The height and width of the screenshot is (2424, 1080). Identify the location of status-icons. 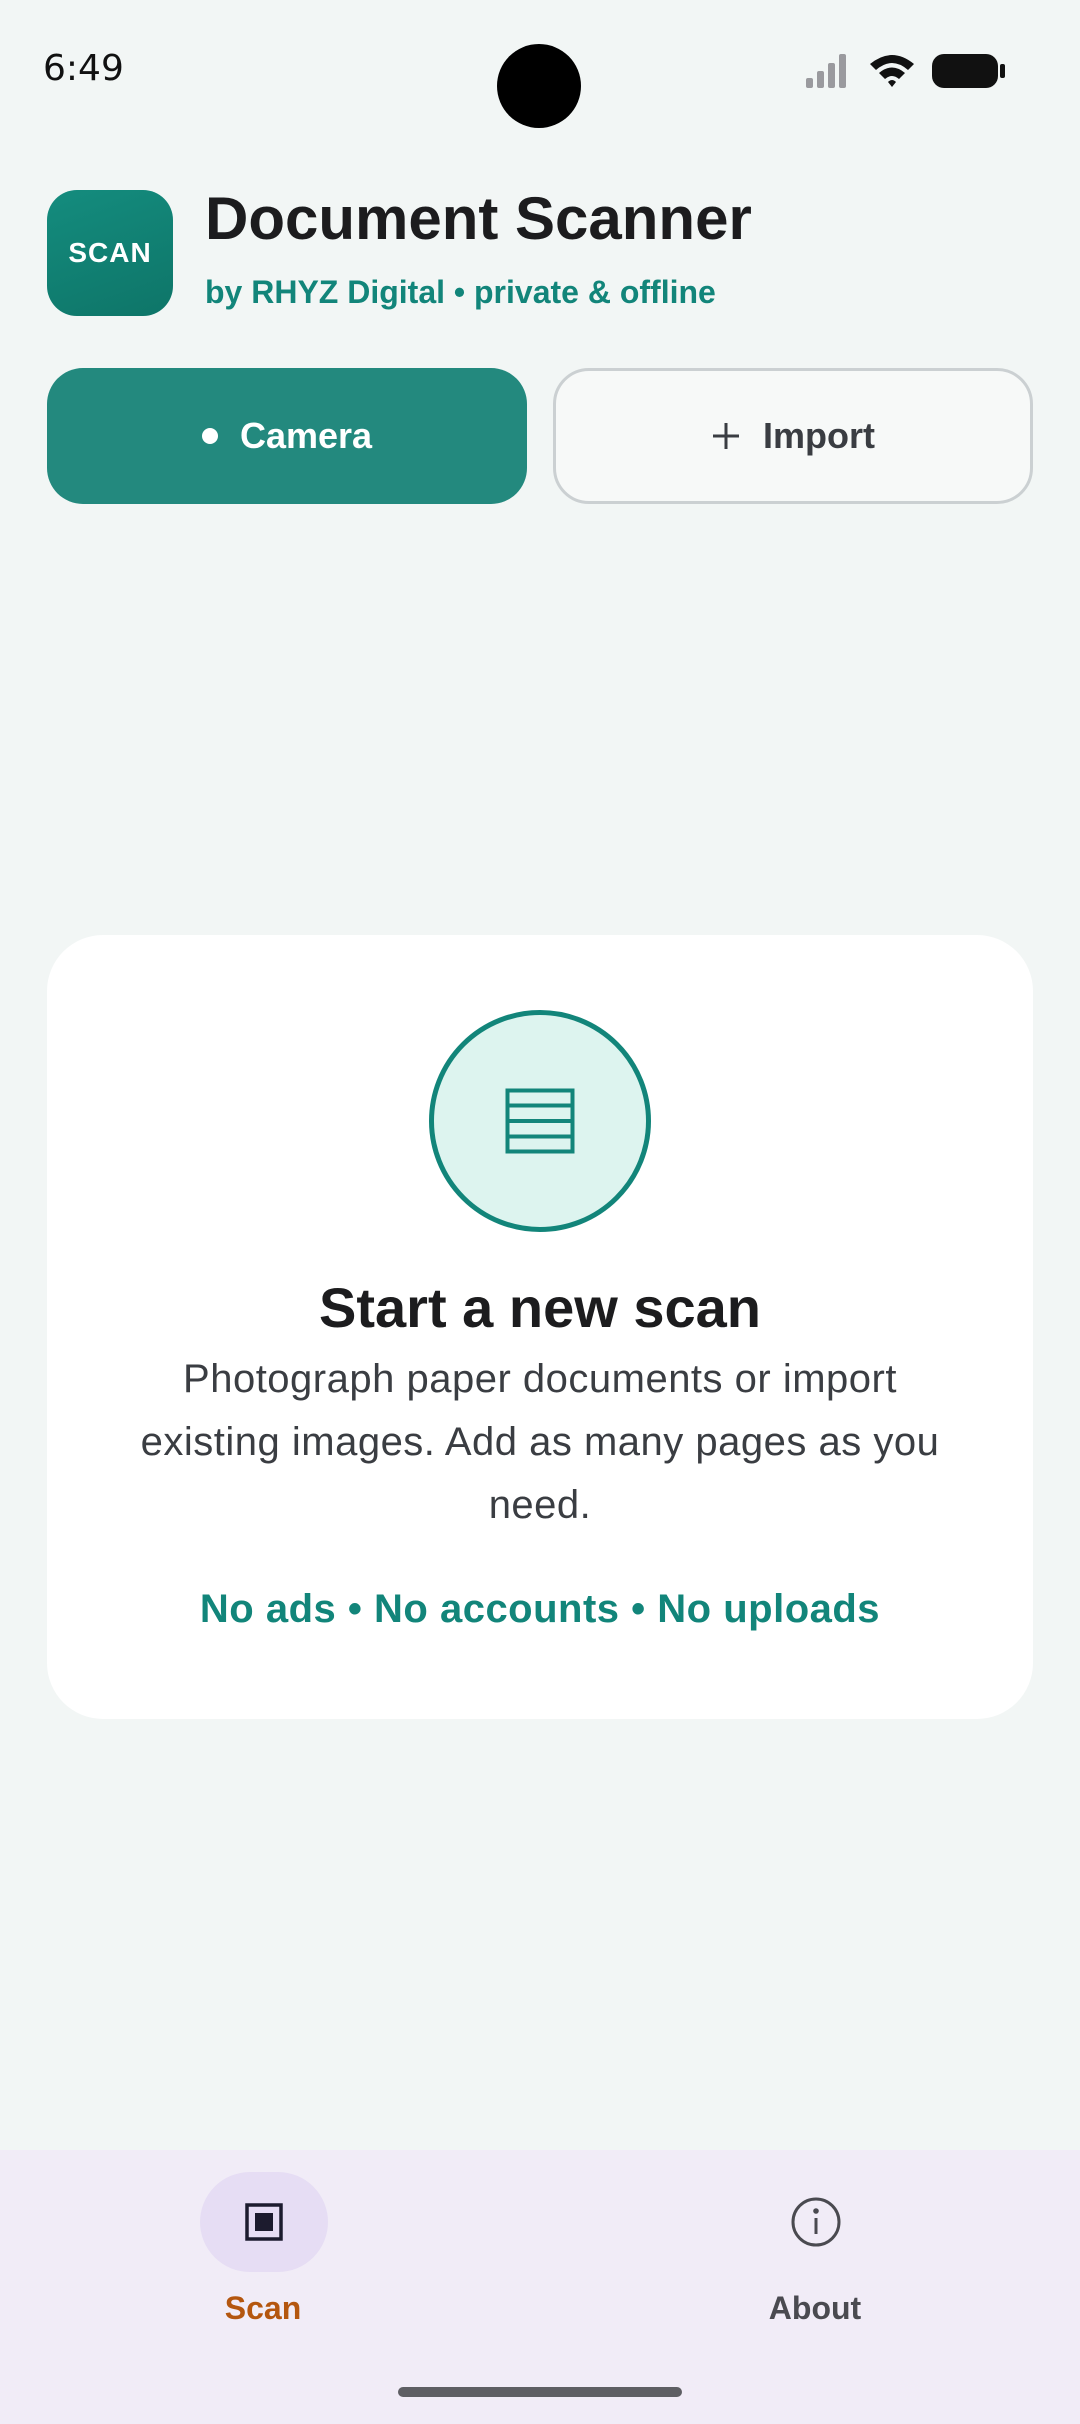
(906, 72).